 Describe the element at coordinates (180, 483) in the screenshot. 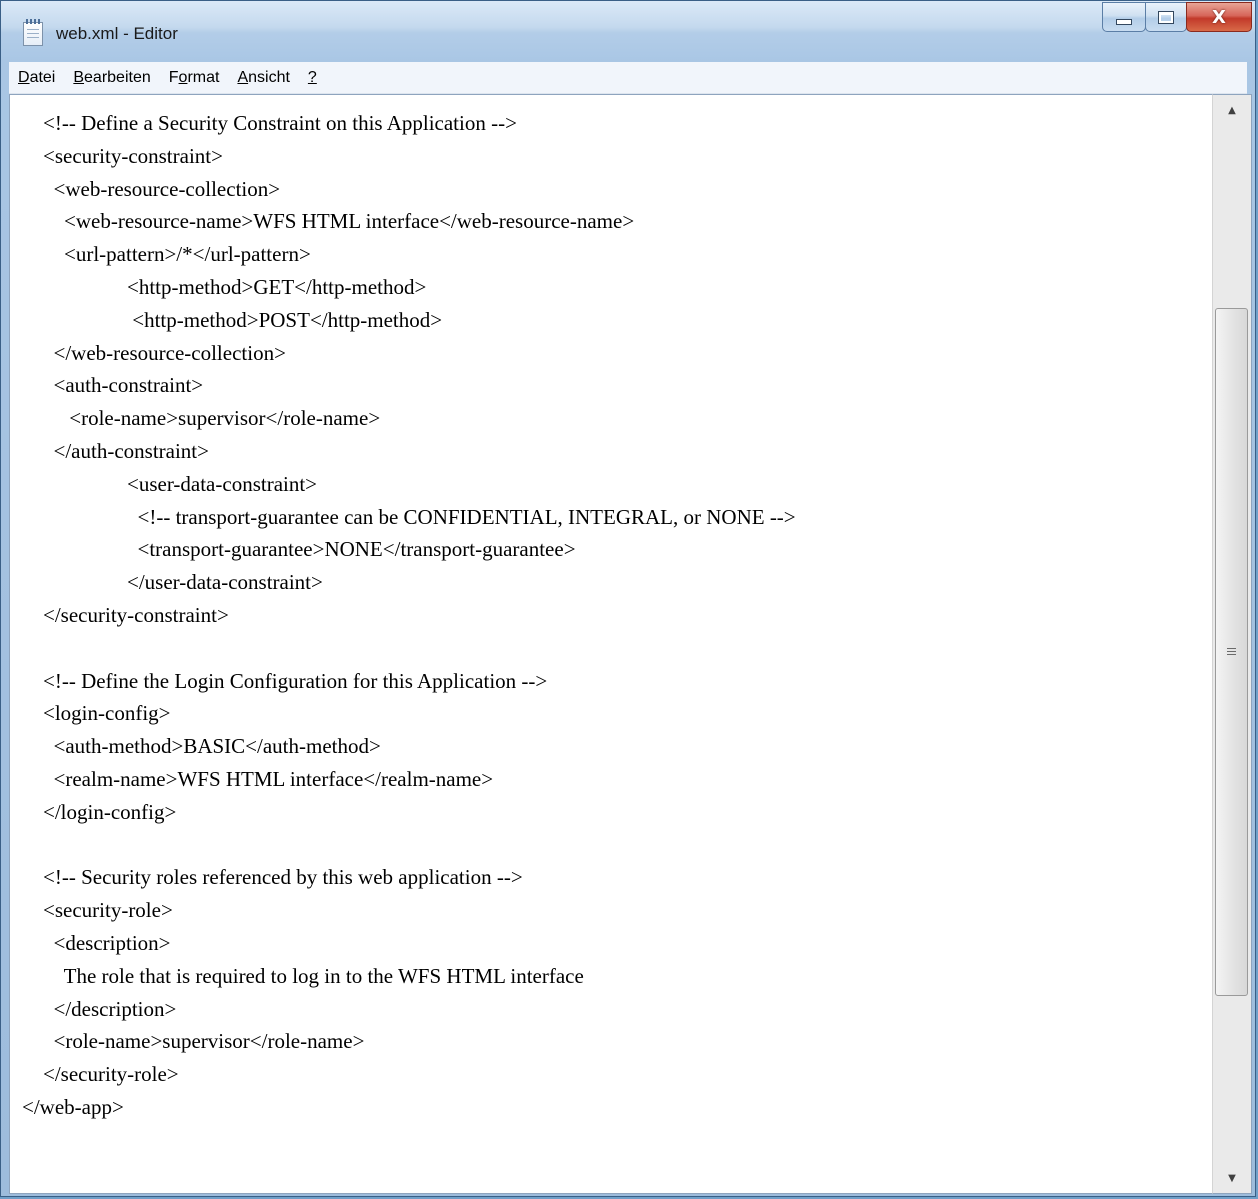

I see `code-line: <user-data-constraint>` at that location.